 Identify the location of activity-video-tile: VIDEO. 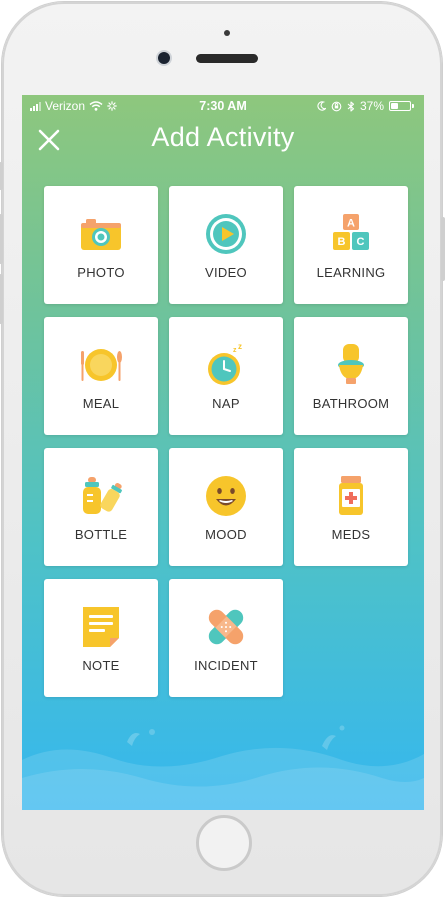
(226, 245).